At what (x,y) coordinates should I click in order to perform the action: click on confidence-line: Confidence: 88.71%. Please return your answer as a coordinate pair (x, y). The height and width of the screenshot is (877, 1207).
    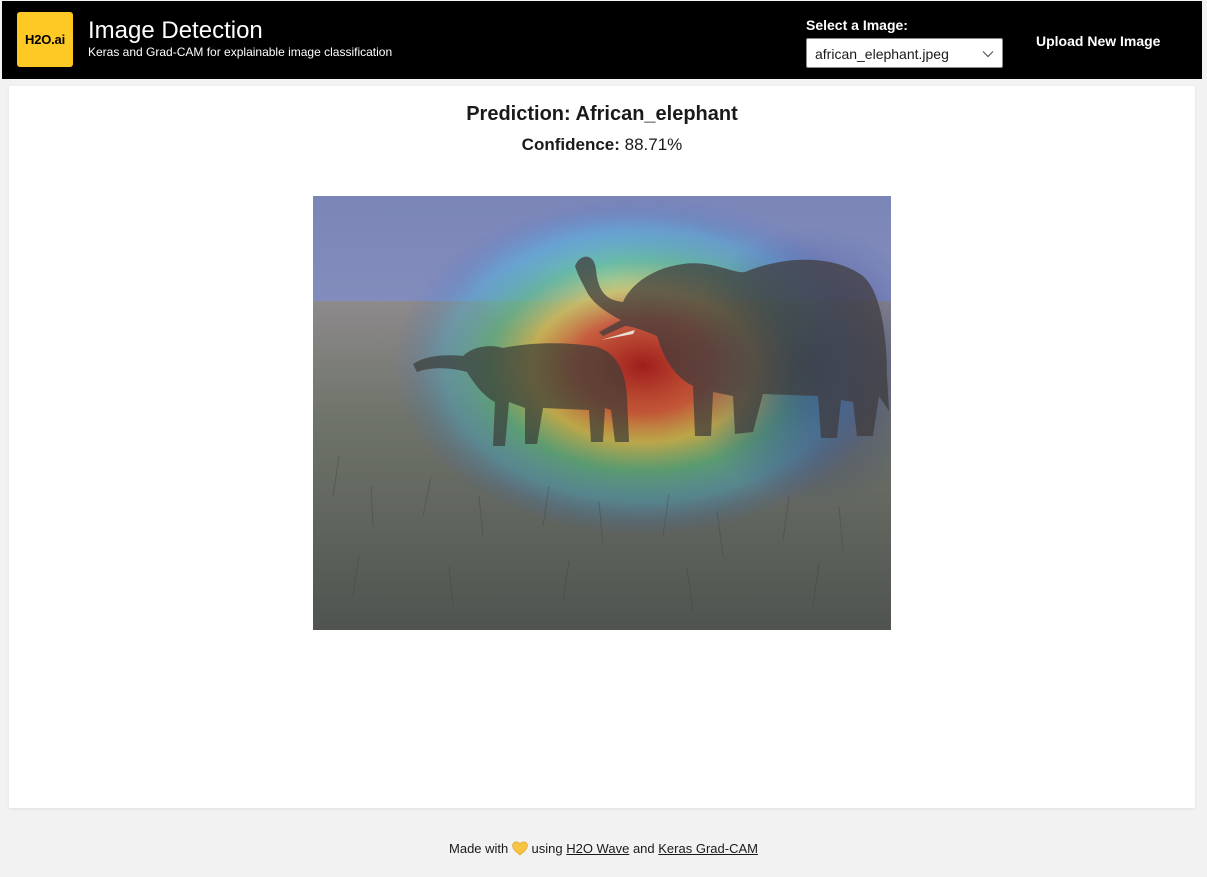
    Looking at the image, I should click on (602, 145).